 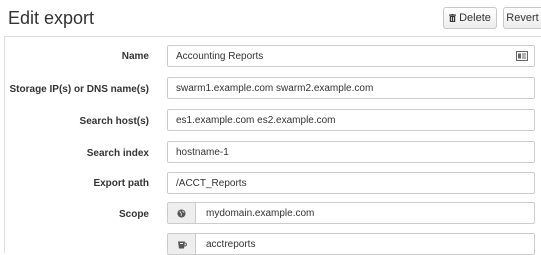 I want to click on search-hosts-value: es1.example.com es2.example.com, so click(x=256, y=120).